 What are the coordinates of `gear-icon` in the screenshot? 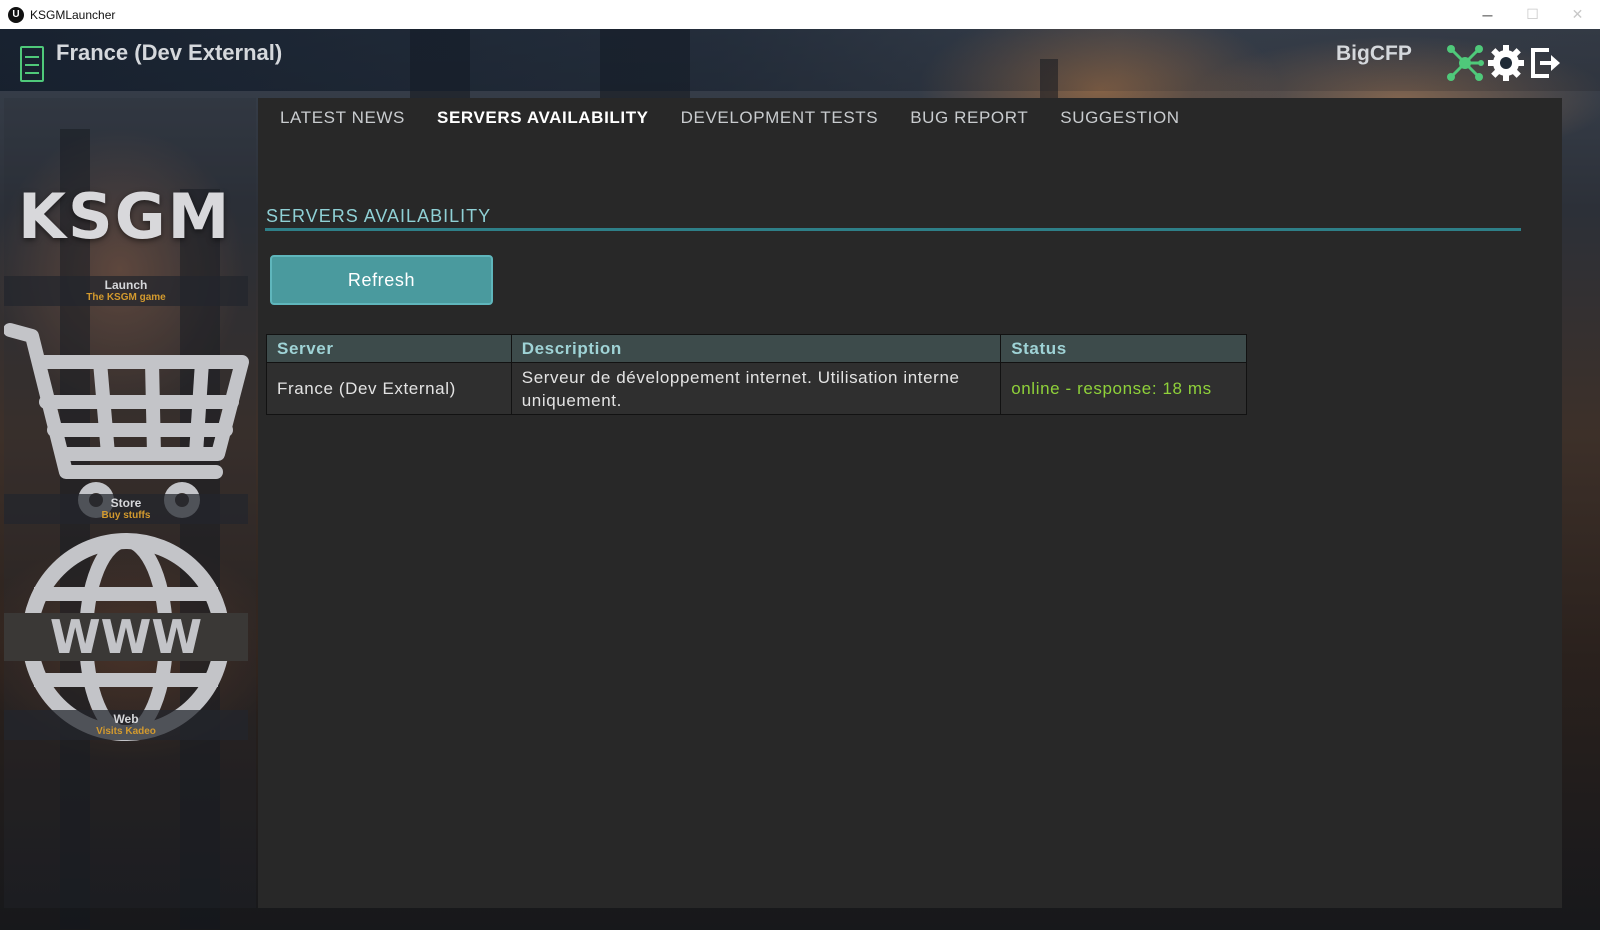 It's located at (1506, 63).